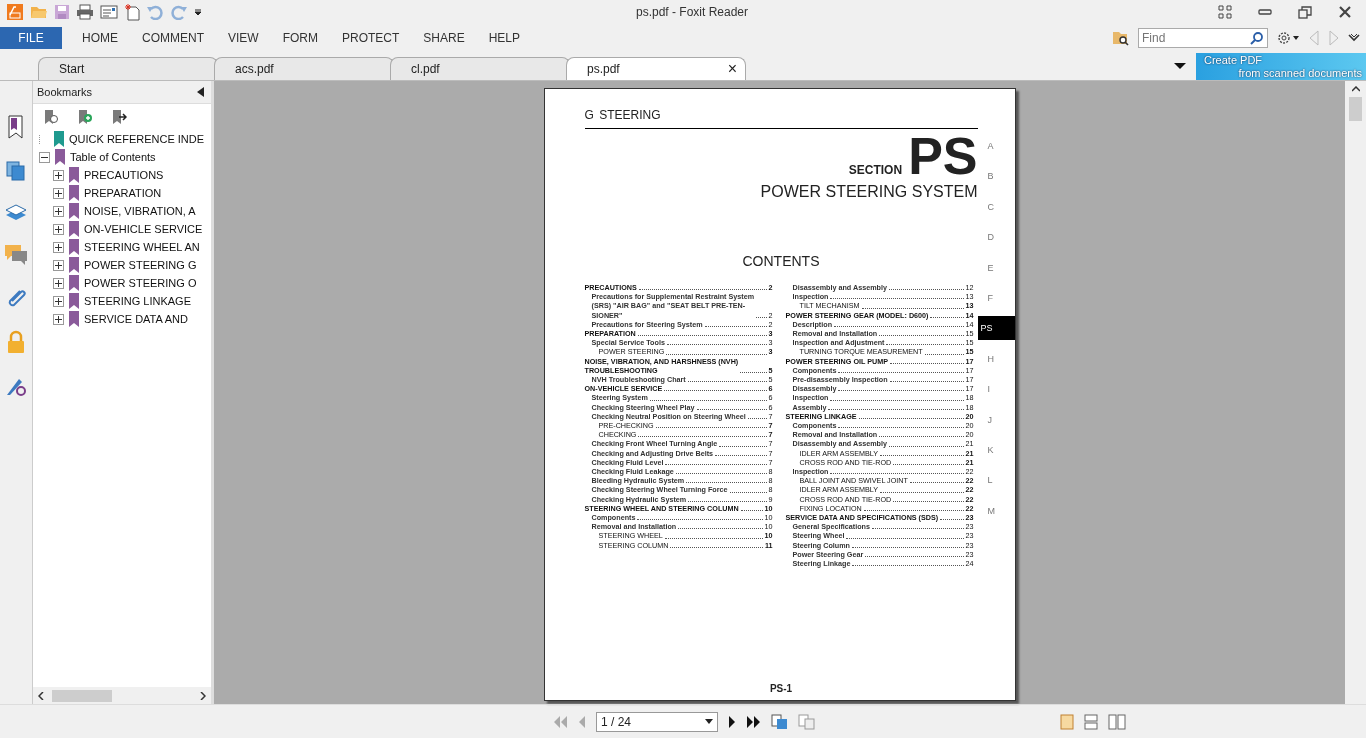 The width and height of the screenshot is (1366, 738). I want to click on next-page-icon, so click(732, 721).